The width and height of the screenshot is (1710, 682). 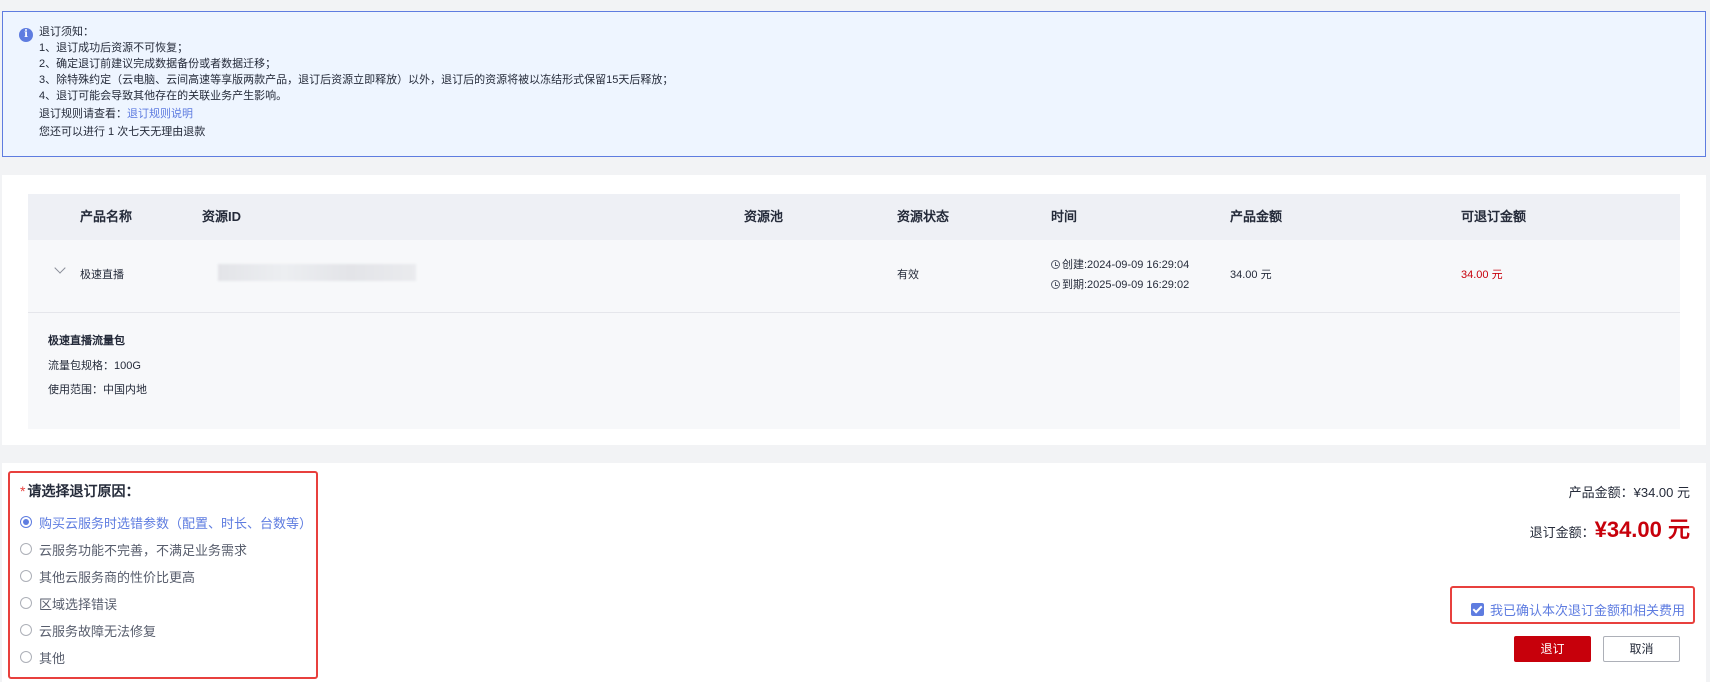 What do you see at coordinates (1256, 216) in the screenshot?
I see `header-amount: 产品金额` at bounding box center [1256, 216].